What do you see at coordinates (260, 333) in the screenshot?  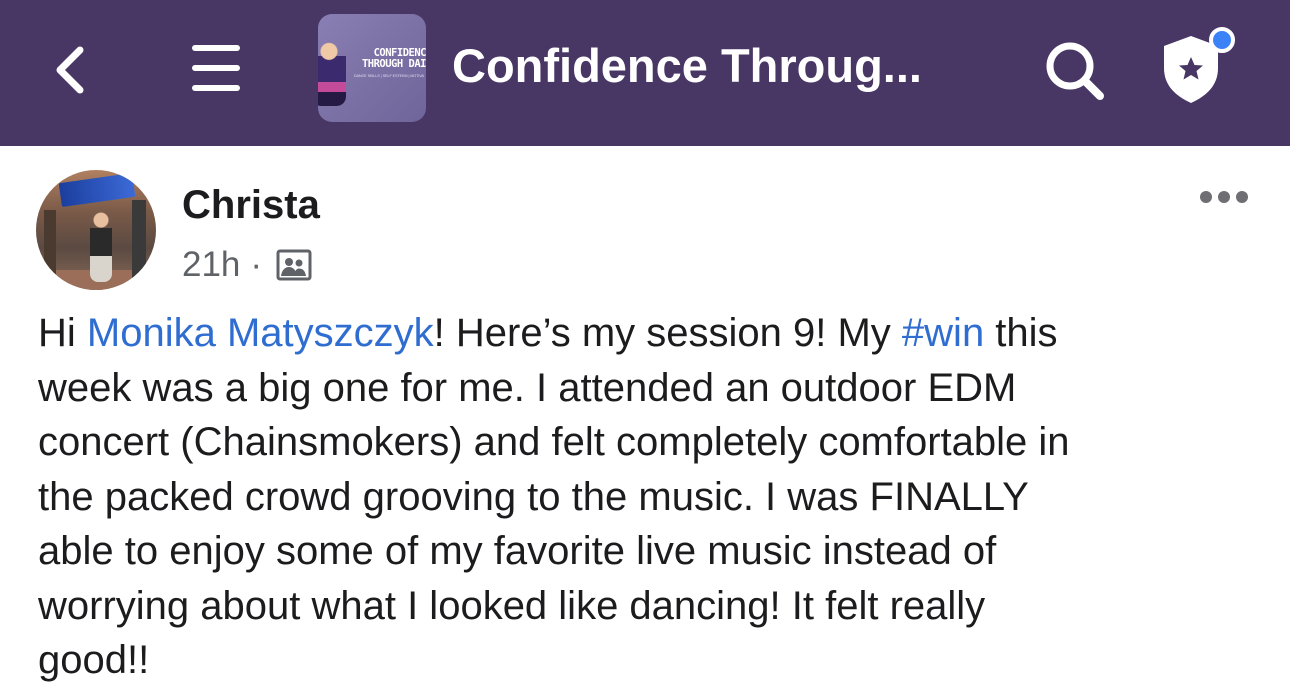 I see `mention-link: Monika Matyszczyk` at bounding box center [260, 333].